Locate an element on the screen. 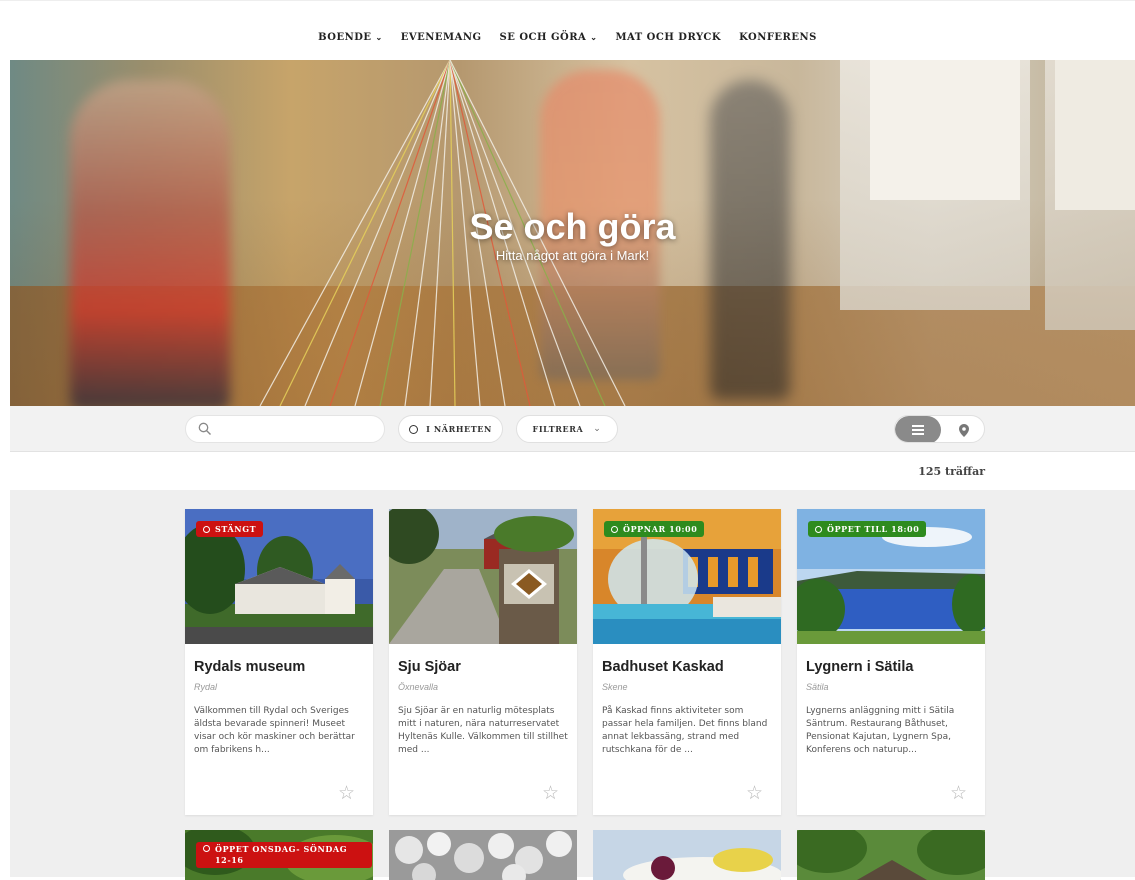 The width and height of the screenshot is (1135, 880). card-location: Rydal is located at coordinates (206, 687).